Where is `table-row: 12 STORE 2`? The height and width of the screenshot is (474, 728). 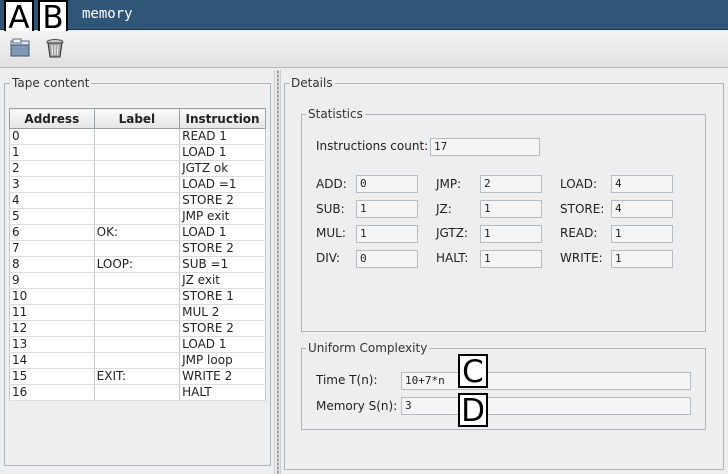 table-row: 12 STORE 2 is located at coordinates (137, 328).